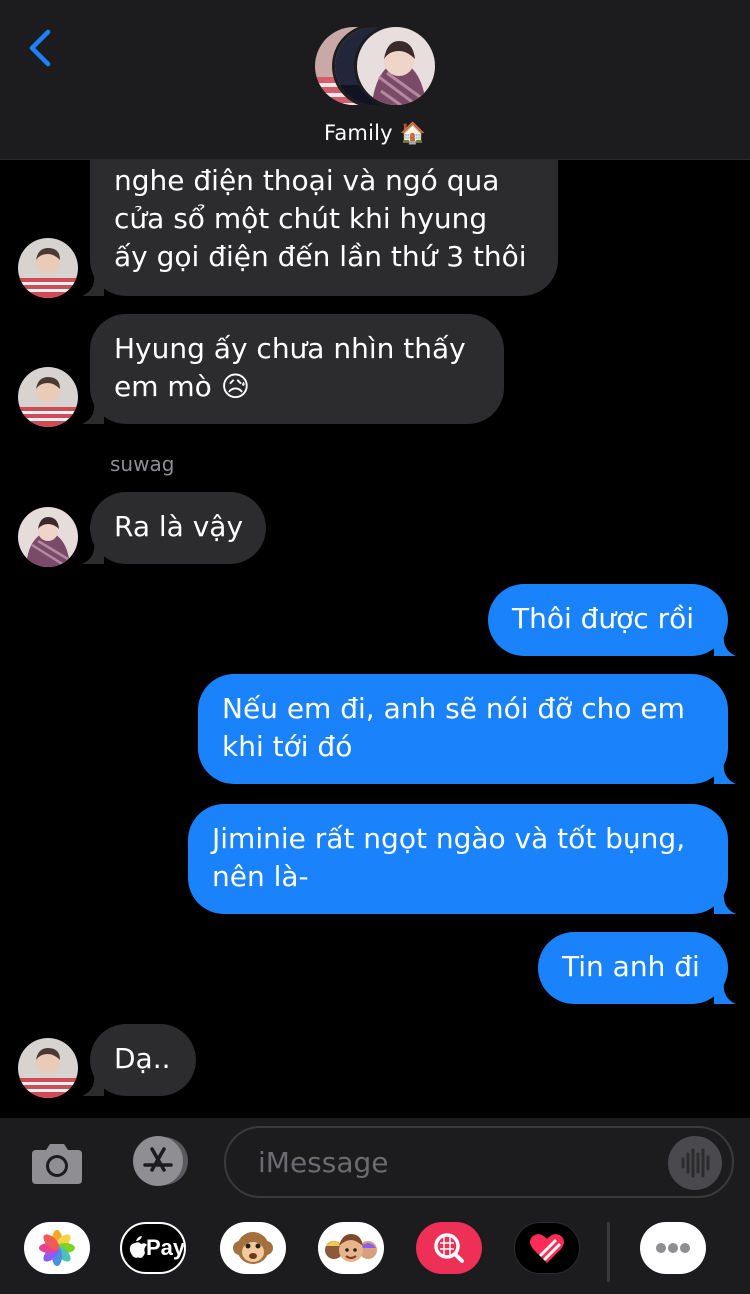 This screenshot has width=750, height=1294. I want to click on app-store-button, so click(159, 1161).